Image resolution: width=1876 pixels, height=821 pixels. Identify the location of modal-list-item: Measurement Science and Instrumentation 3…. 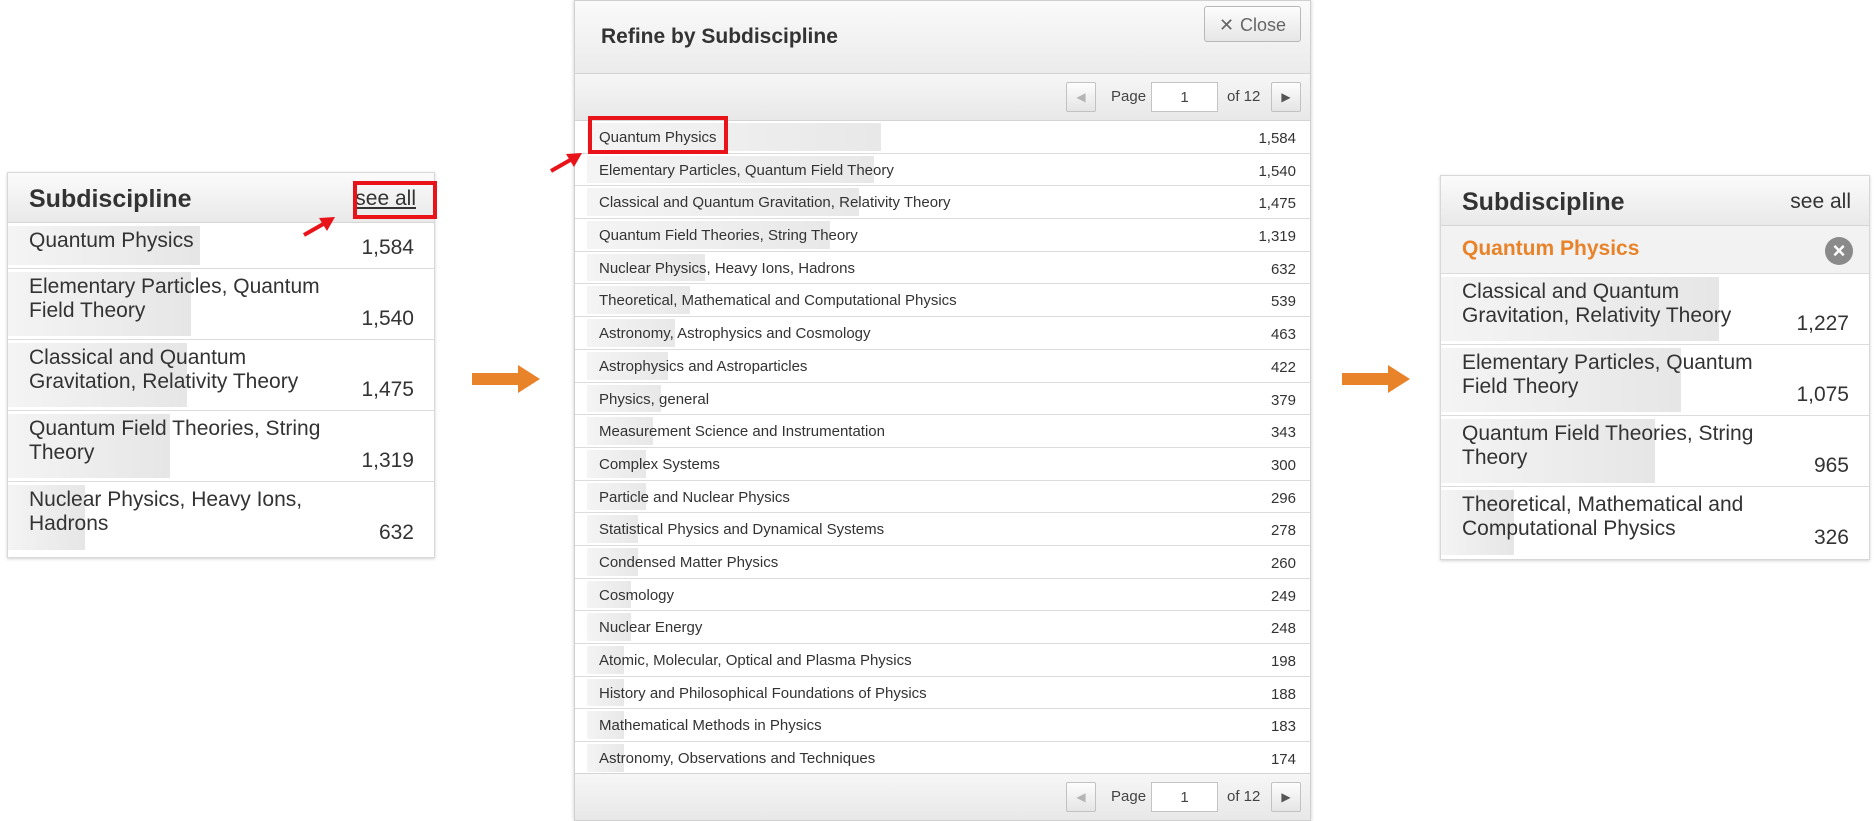
(942, 431).